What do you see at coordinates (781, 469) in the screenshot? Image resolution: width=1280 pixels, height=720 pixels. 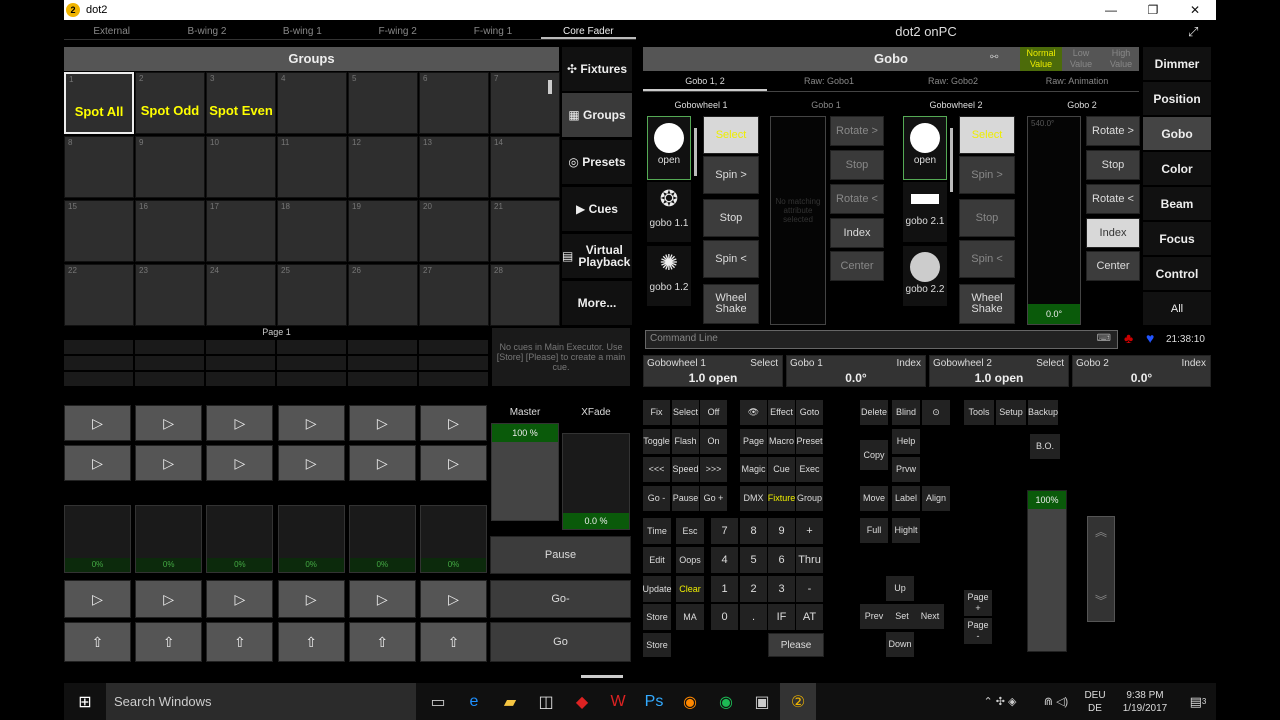 I see `key-r3-4: Cue` at bounding box center [781, 469].